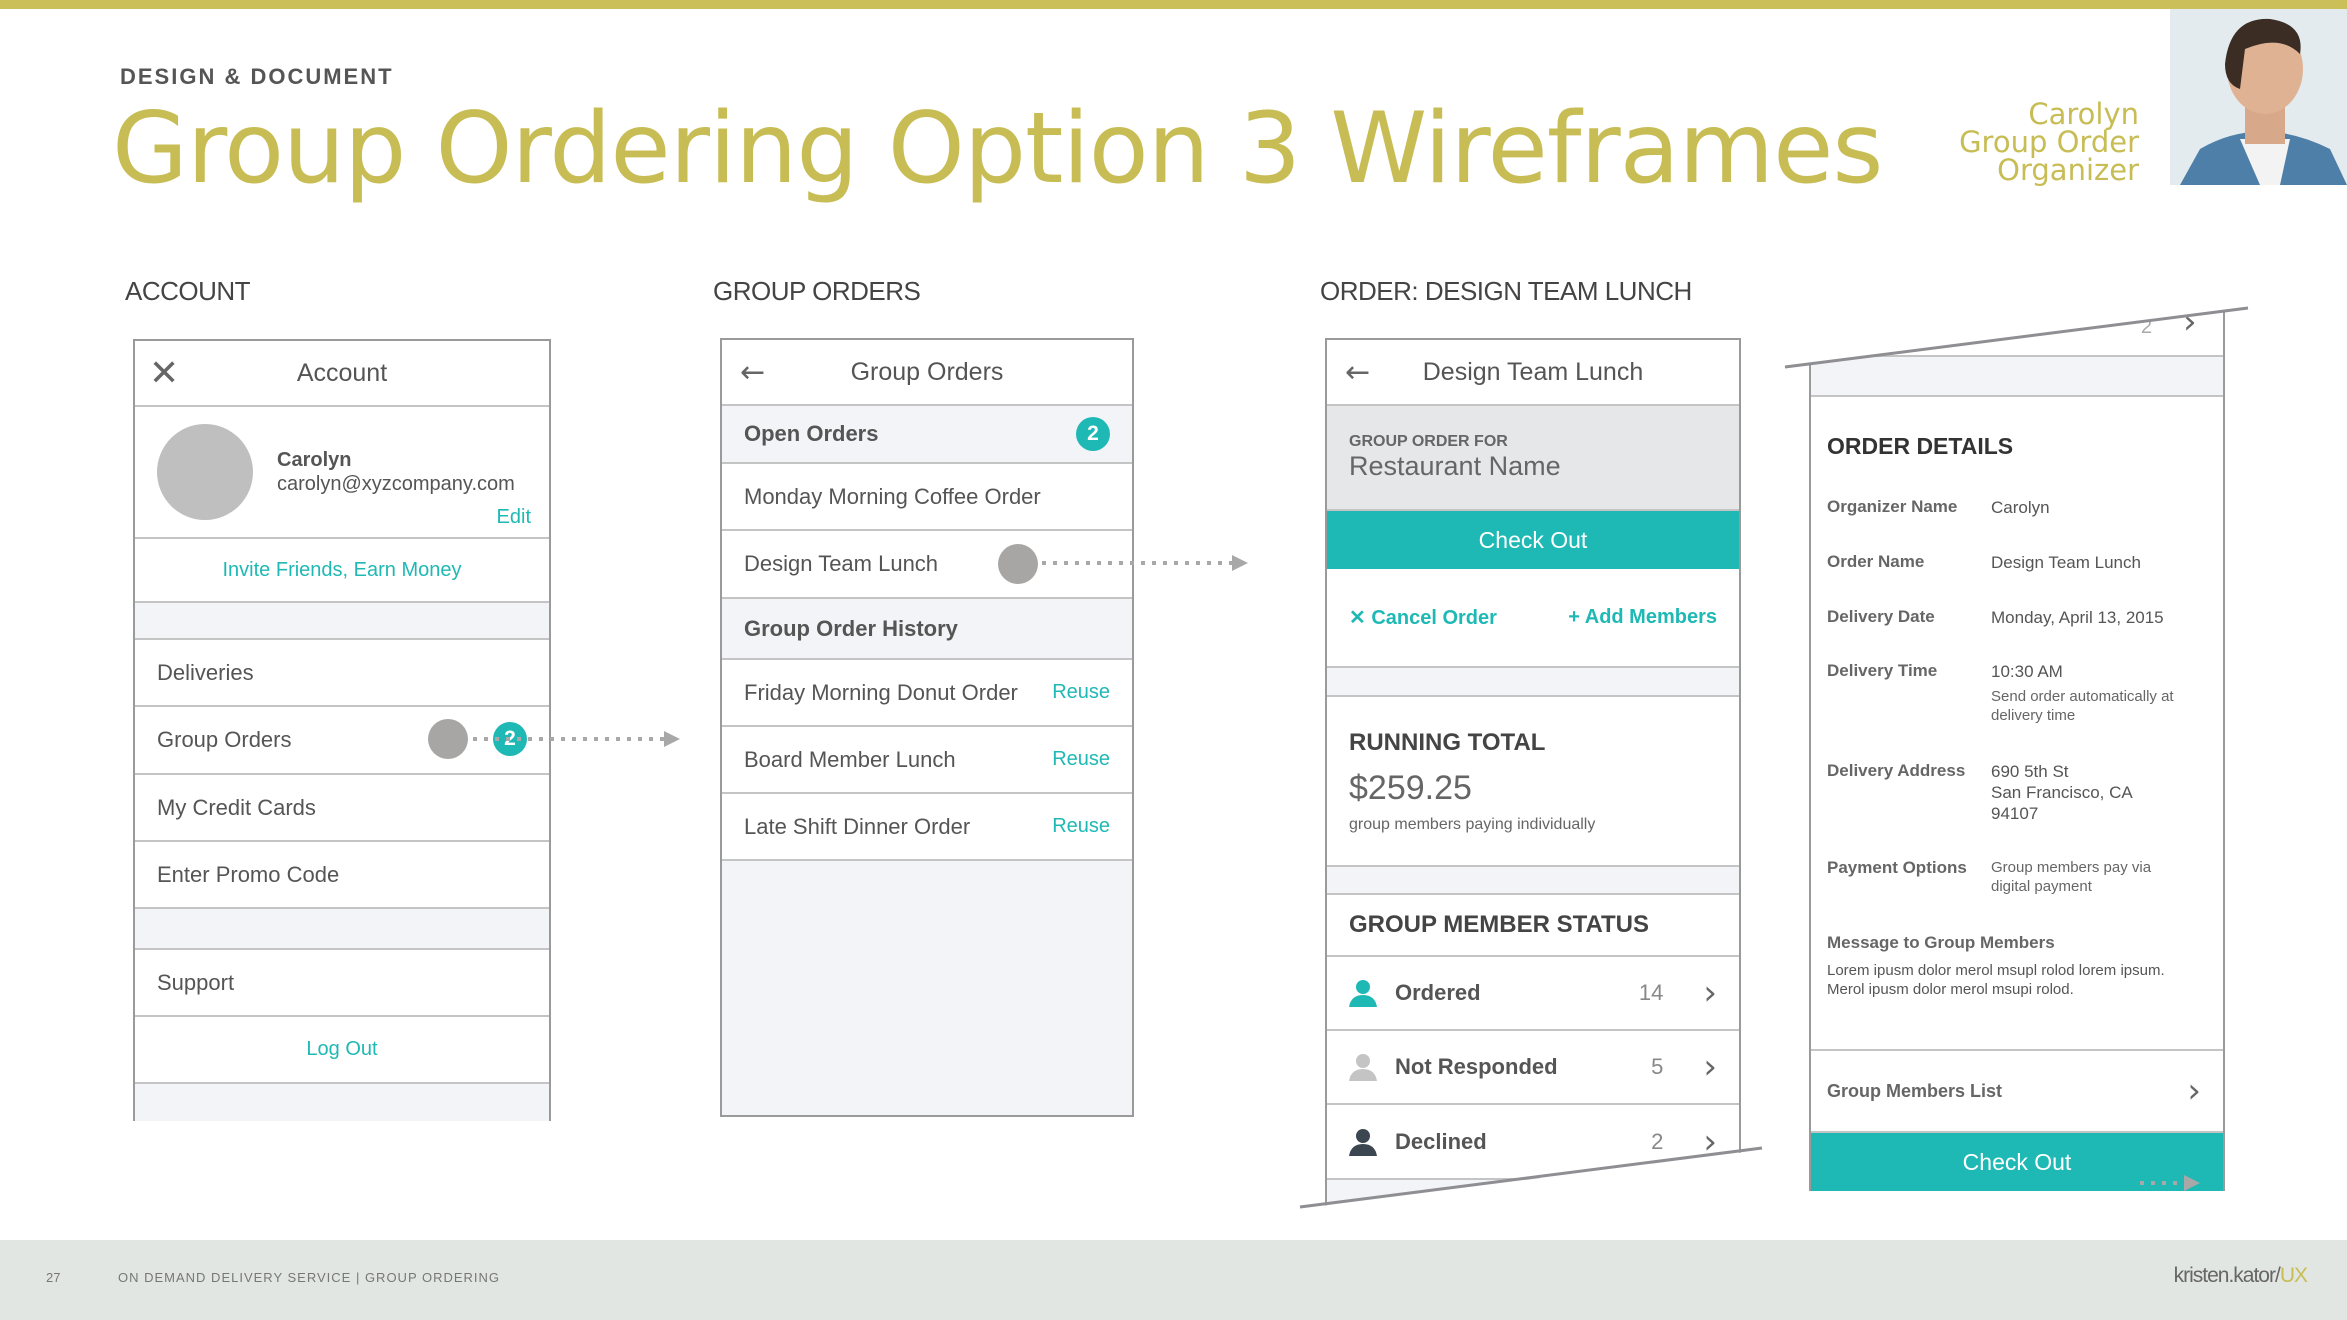 The height and width of the screenshot is (1320, 2347). Describe the element at coordinates (53, 1277) in the screenshot. I see `footer-page-number: 27` at that location.